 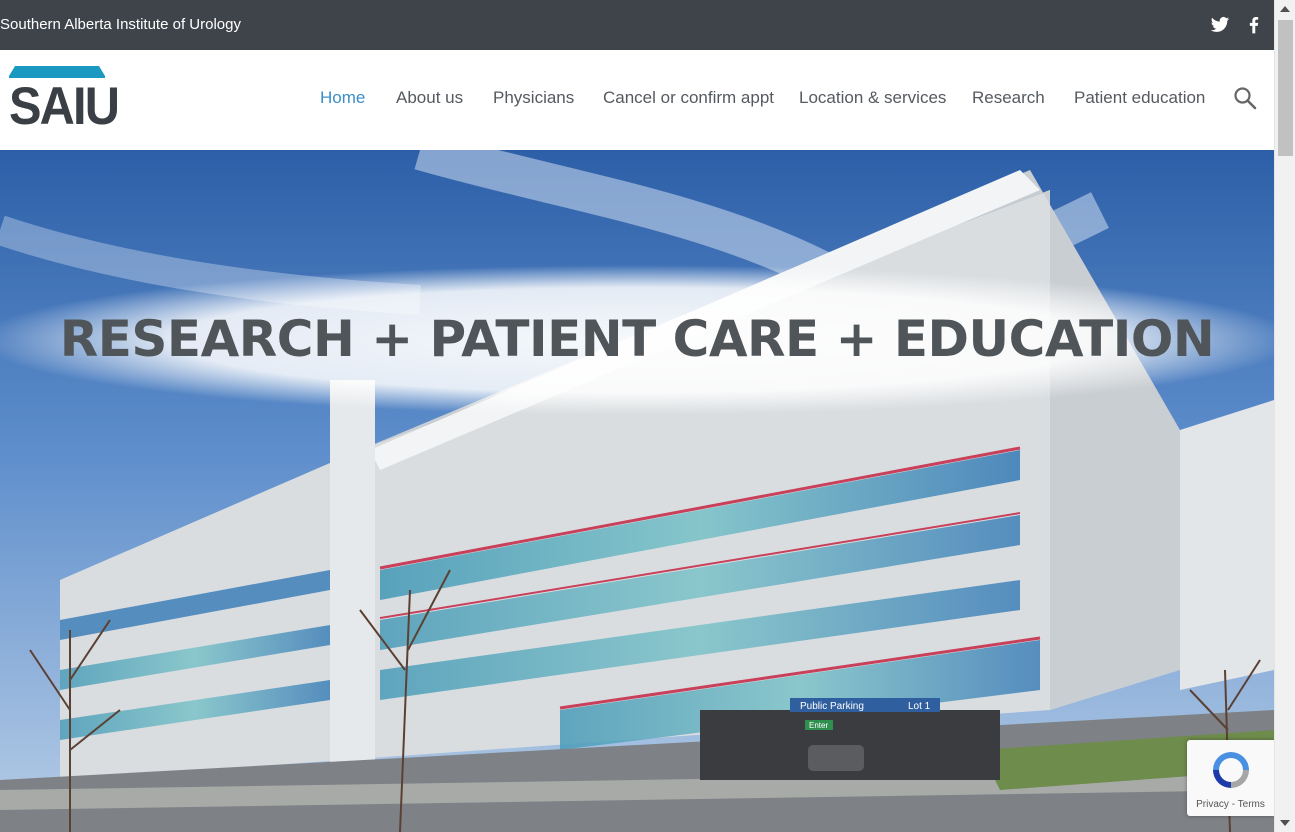 I want to click on site-name: Southern Alberta Institute of Urology, so click(x=120, y=24).